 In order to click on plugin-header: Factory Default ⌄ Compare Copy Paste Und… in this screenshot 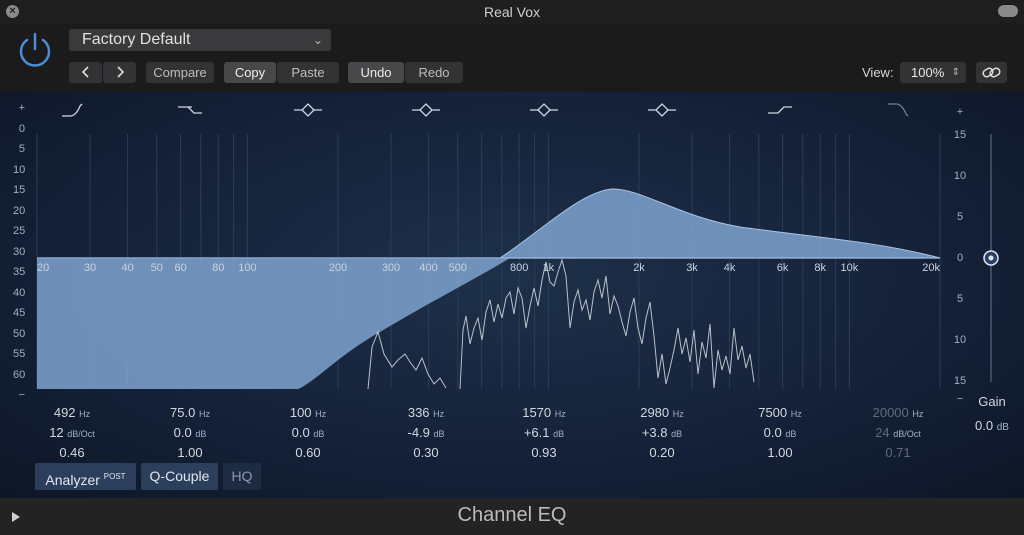, I will do `click(512, 58)`.